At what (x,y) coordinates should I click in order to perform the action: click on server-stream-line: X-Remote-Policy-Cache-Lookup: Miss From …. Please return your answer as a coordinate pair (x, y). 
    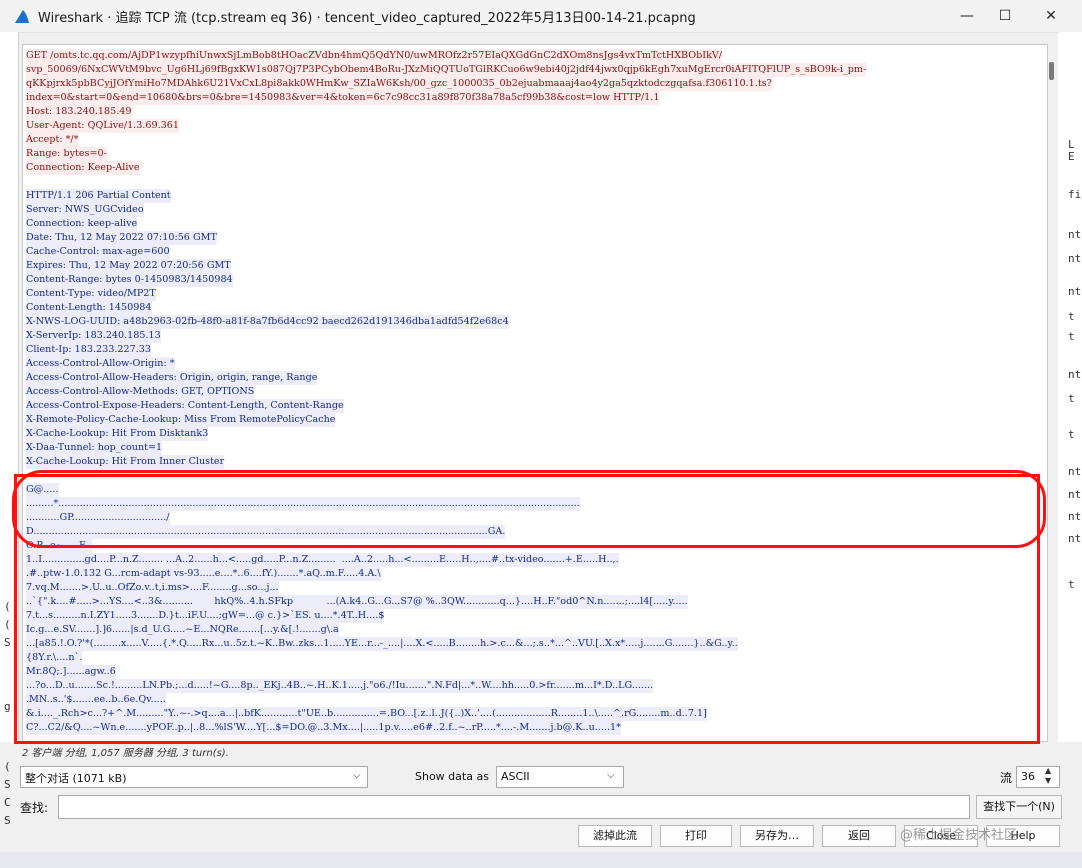
    Looking at the image, I should click on (181, 420).